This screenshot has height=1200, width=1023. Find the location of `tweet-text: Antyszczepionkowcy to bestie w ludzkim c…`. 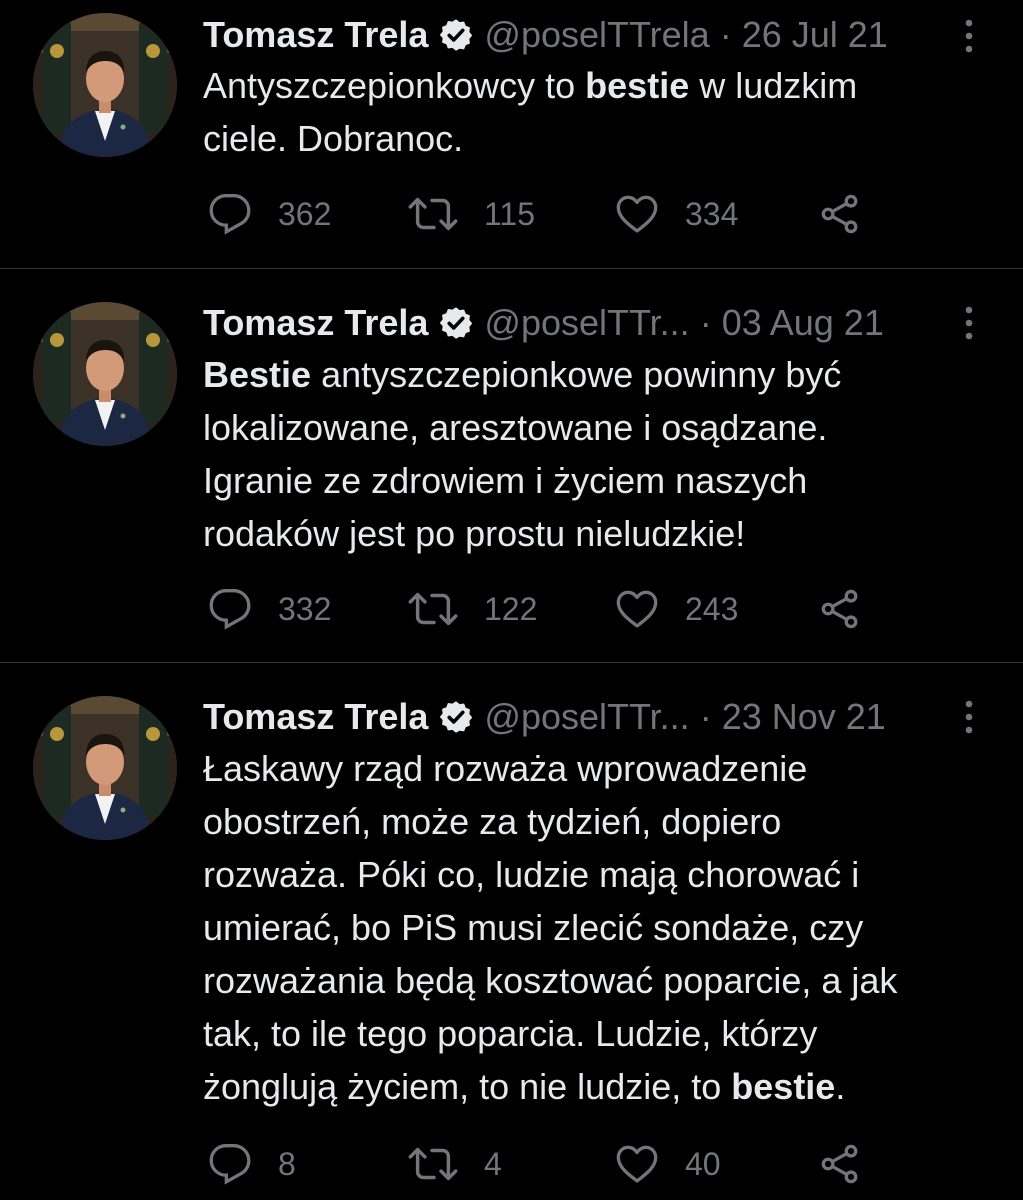

tweet-text: Antyszczepionkowcy to bestie w ludzkim c… is located at coordinates (598, 112).